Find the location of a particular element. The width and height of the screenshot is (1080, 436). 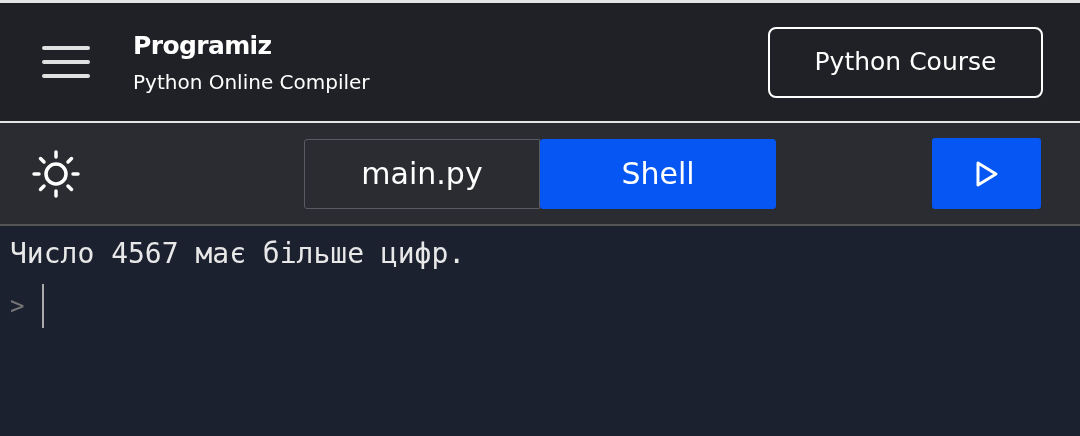

prompt-symbol: > is located at coordinates (17, 306).